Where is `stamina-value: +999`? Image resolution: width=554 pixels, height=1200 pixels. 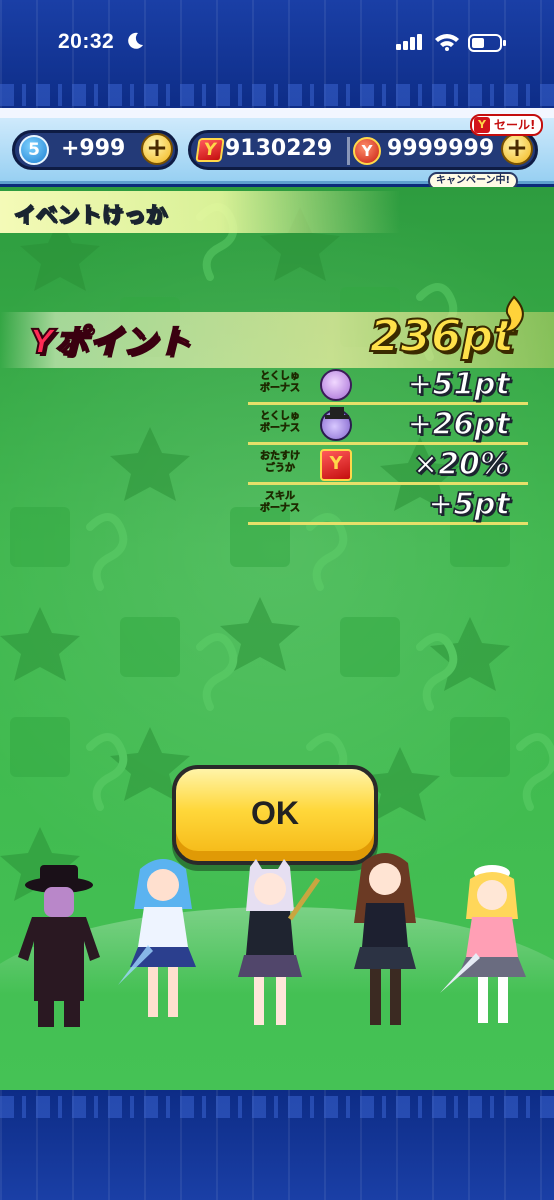 stamina-value: +999 is located at coordinates (93, 148).